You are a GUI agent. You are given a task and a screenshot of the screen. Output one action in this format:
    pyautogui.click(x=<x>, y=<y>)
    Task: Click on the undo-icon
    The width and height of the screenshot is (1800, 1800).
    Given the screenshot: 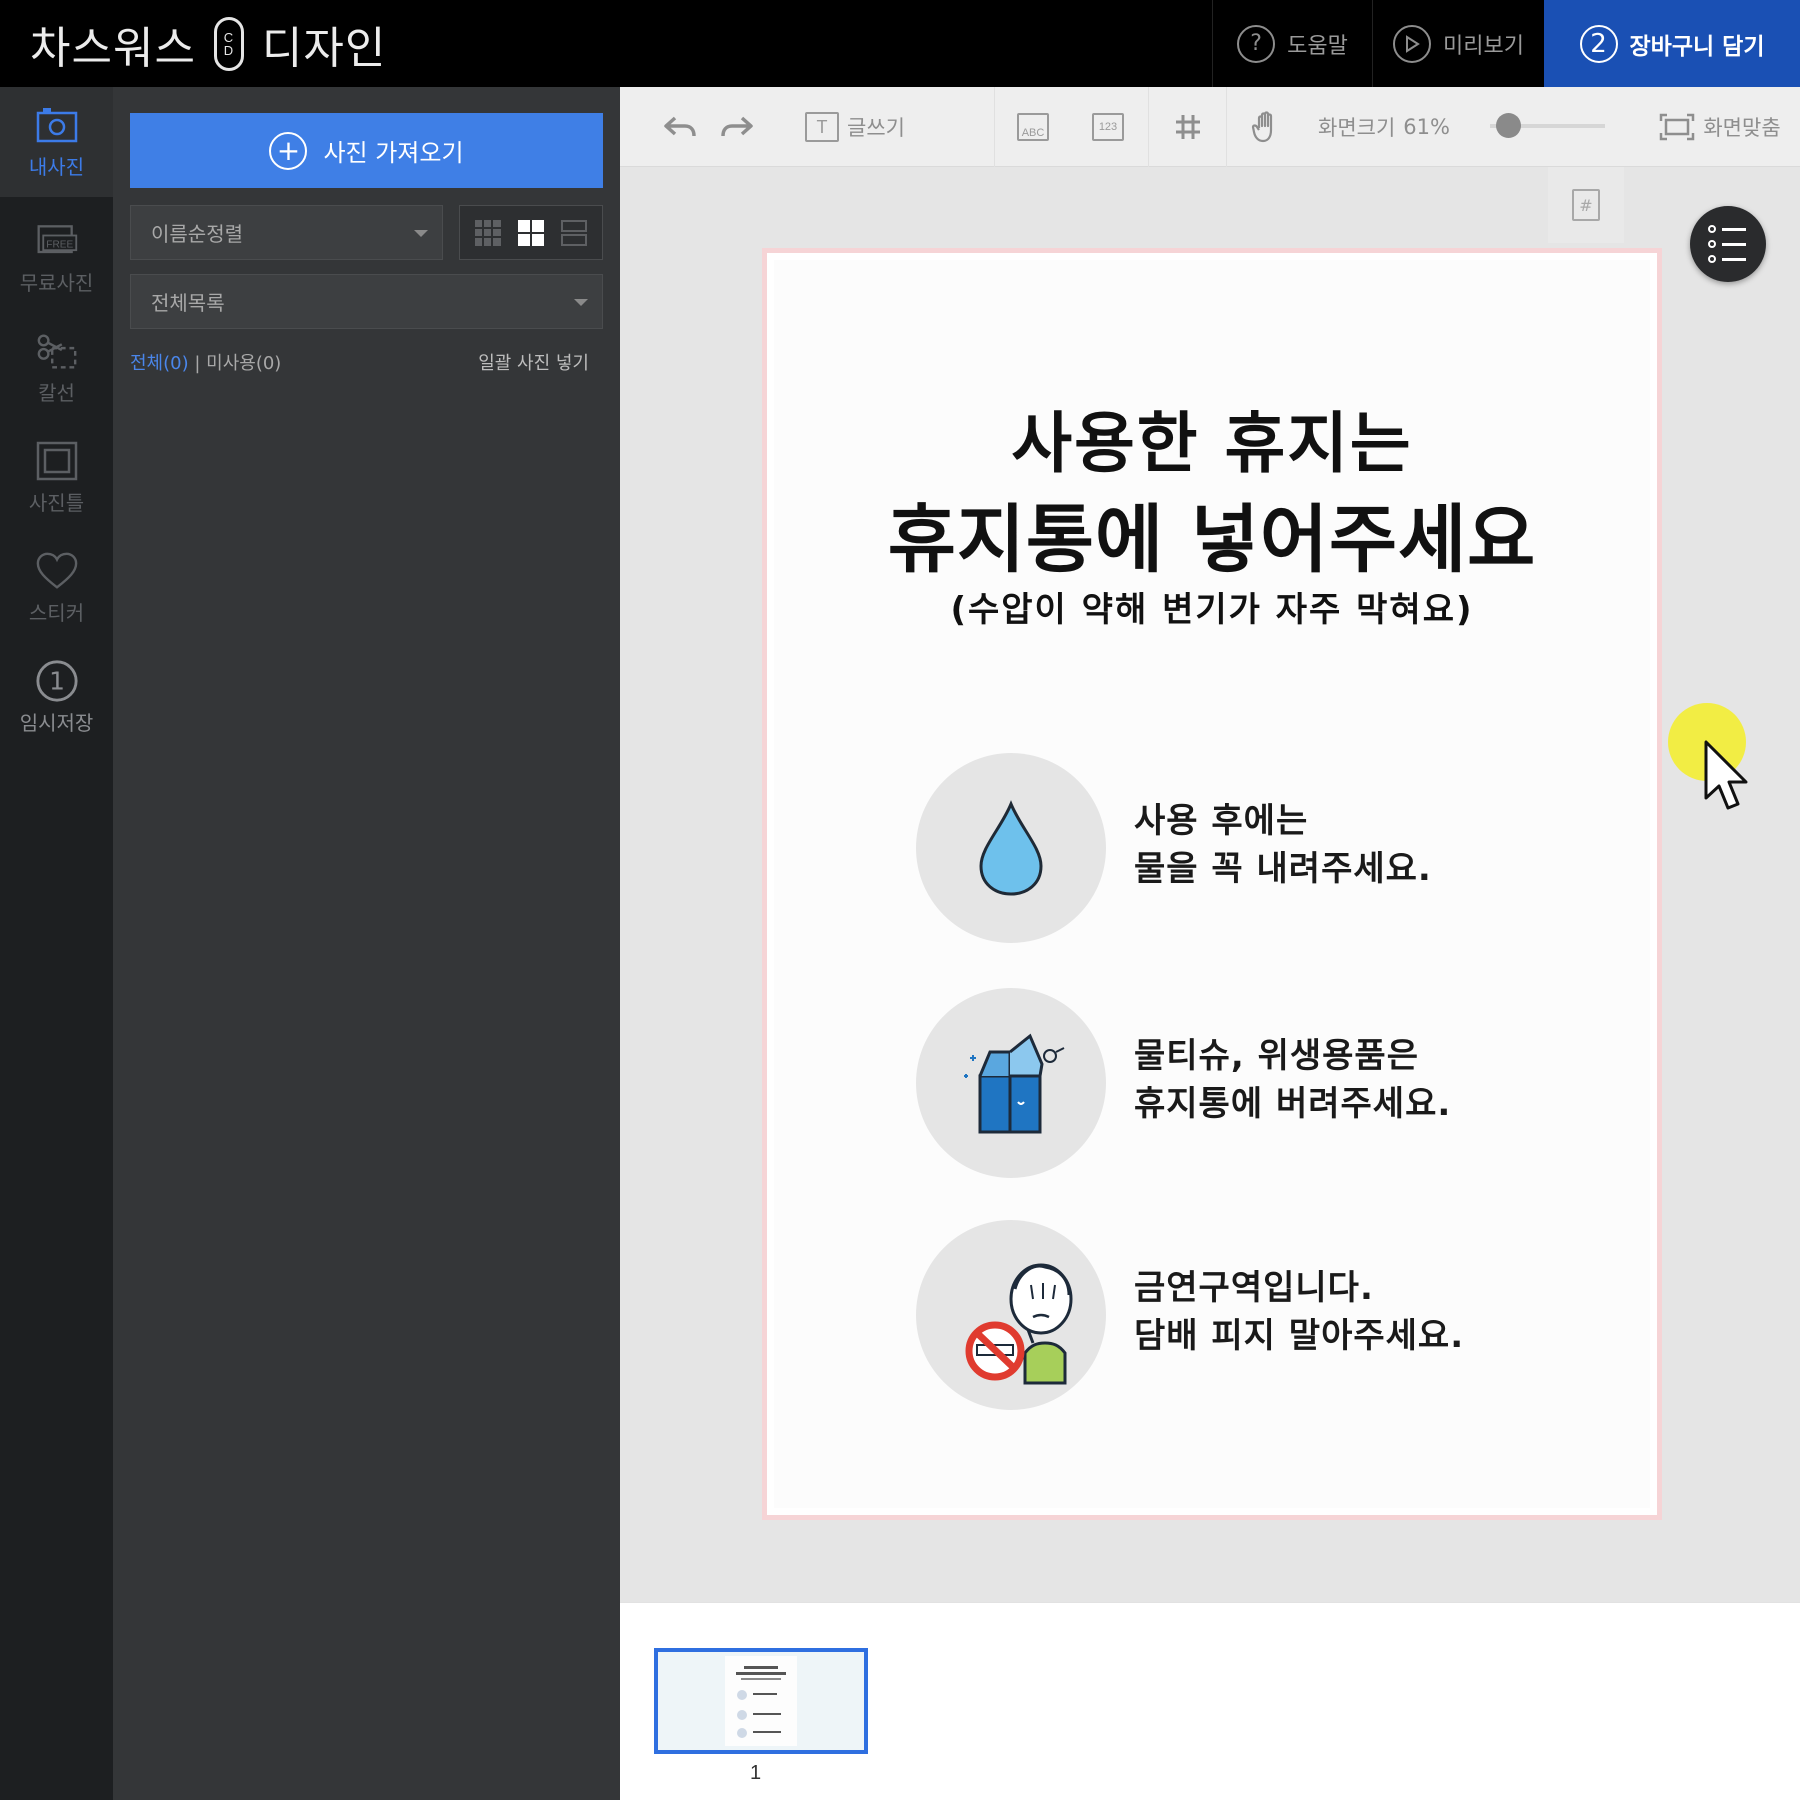 What is the action you would take?
    pyautogui.click(x=680, y=126)
    